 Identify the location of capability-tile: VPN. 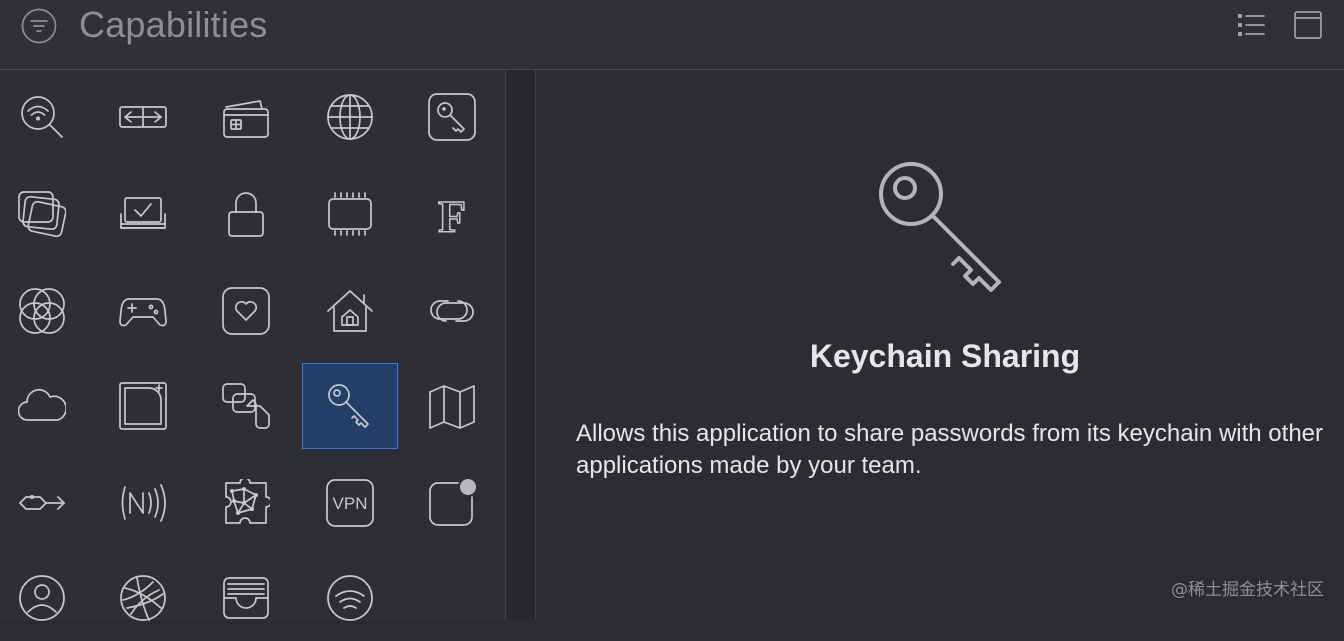
(350, 503).